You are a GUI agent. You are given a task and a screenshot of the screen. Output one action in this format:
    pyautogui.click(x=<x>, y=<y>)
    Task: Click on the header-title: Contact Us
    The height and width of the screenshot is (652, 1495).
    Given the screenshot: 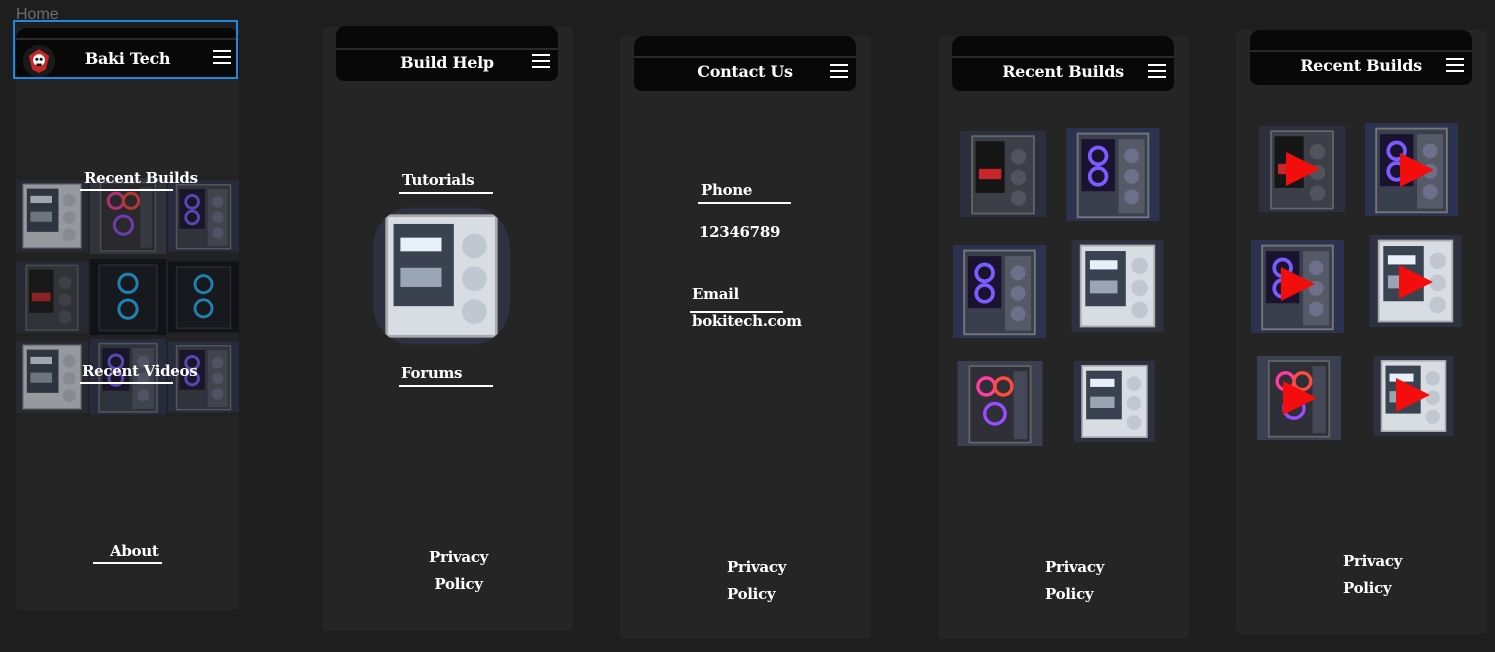 What is the action you would take?
    pyautogui.click(x=745, y=71)
    